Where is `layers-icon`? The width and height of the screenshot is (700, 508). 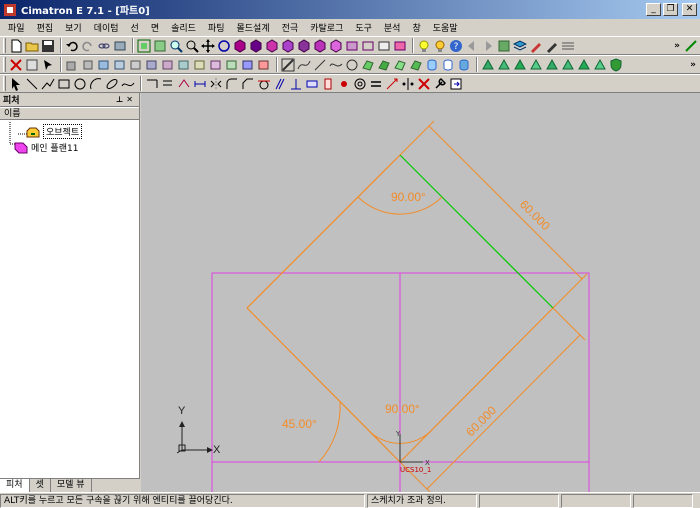 layers-icon is located at coordinates (520, 46).